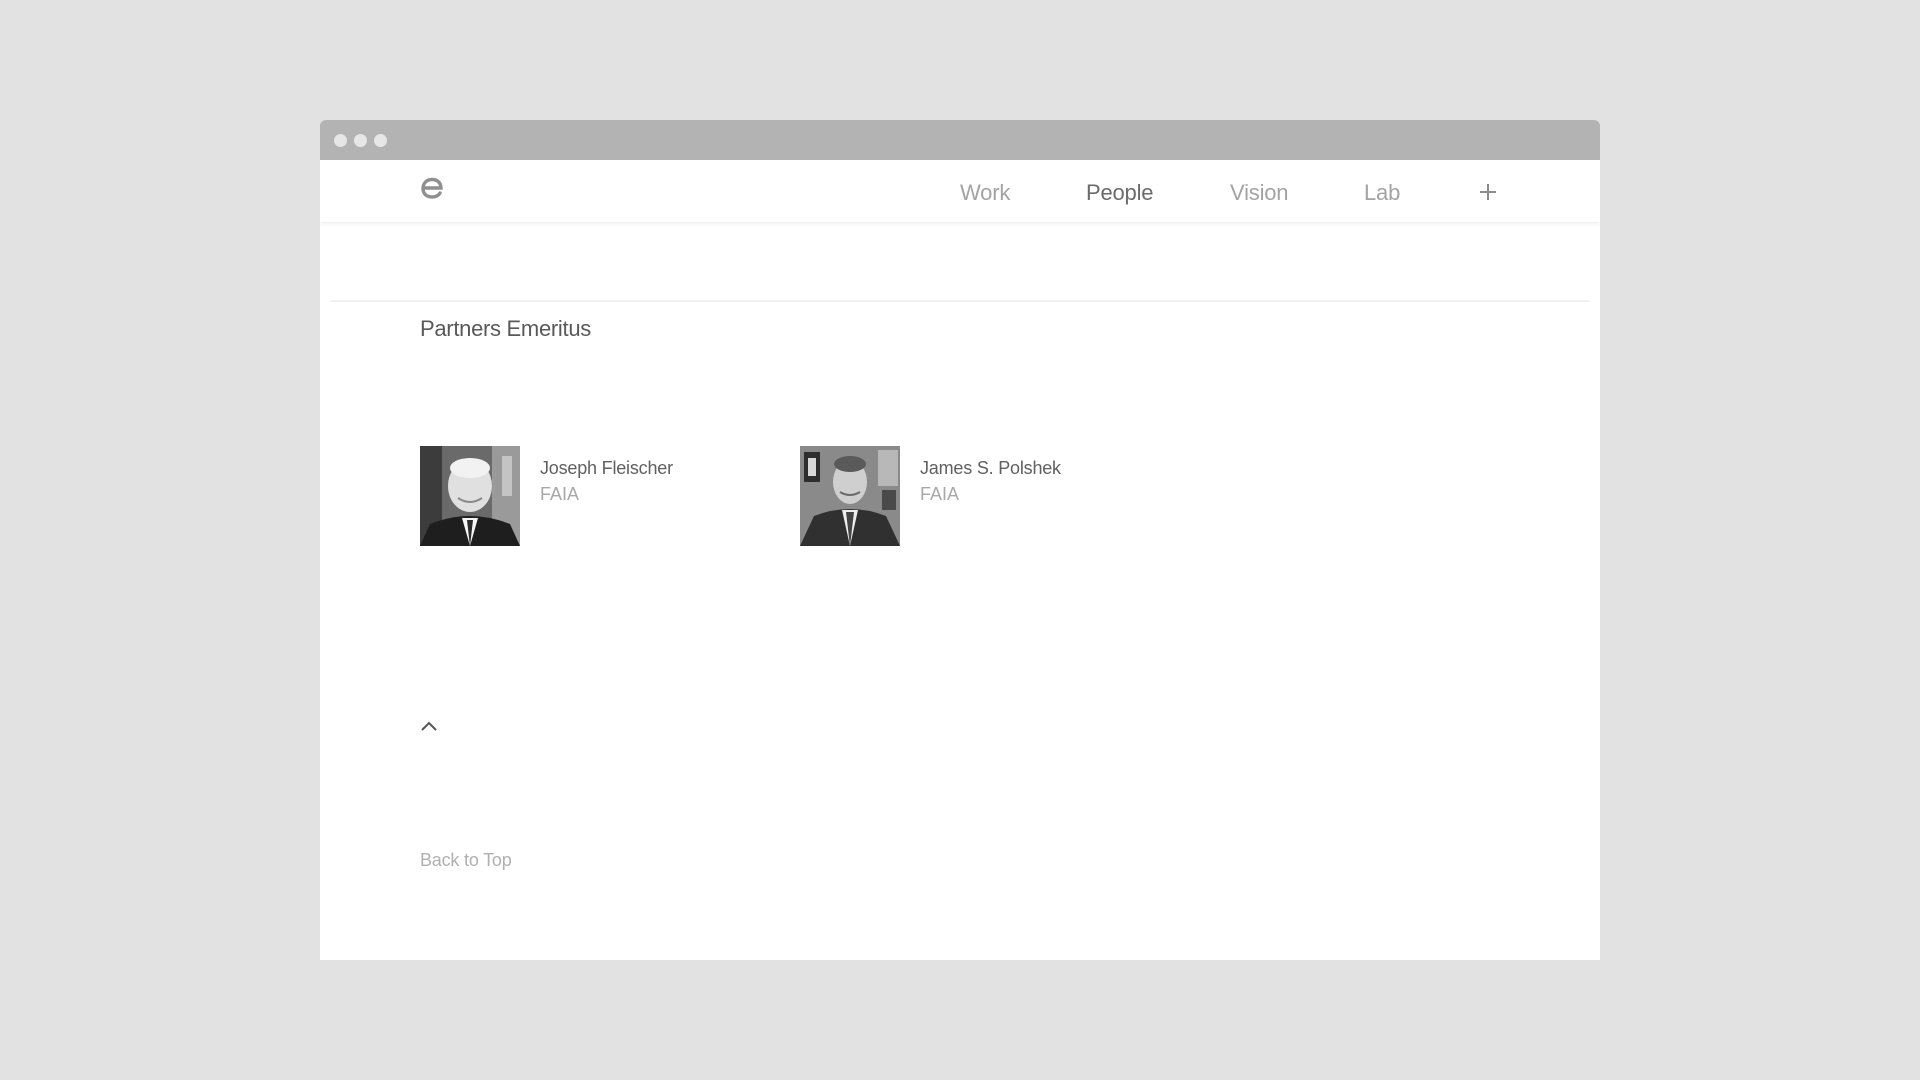 The image size is (1920, 1080). What do you see at coordinates (466, 860) in the screenshot?
I see `back-to-top-link: Back to Top` at bounding box center [466, 860].